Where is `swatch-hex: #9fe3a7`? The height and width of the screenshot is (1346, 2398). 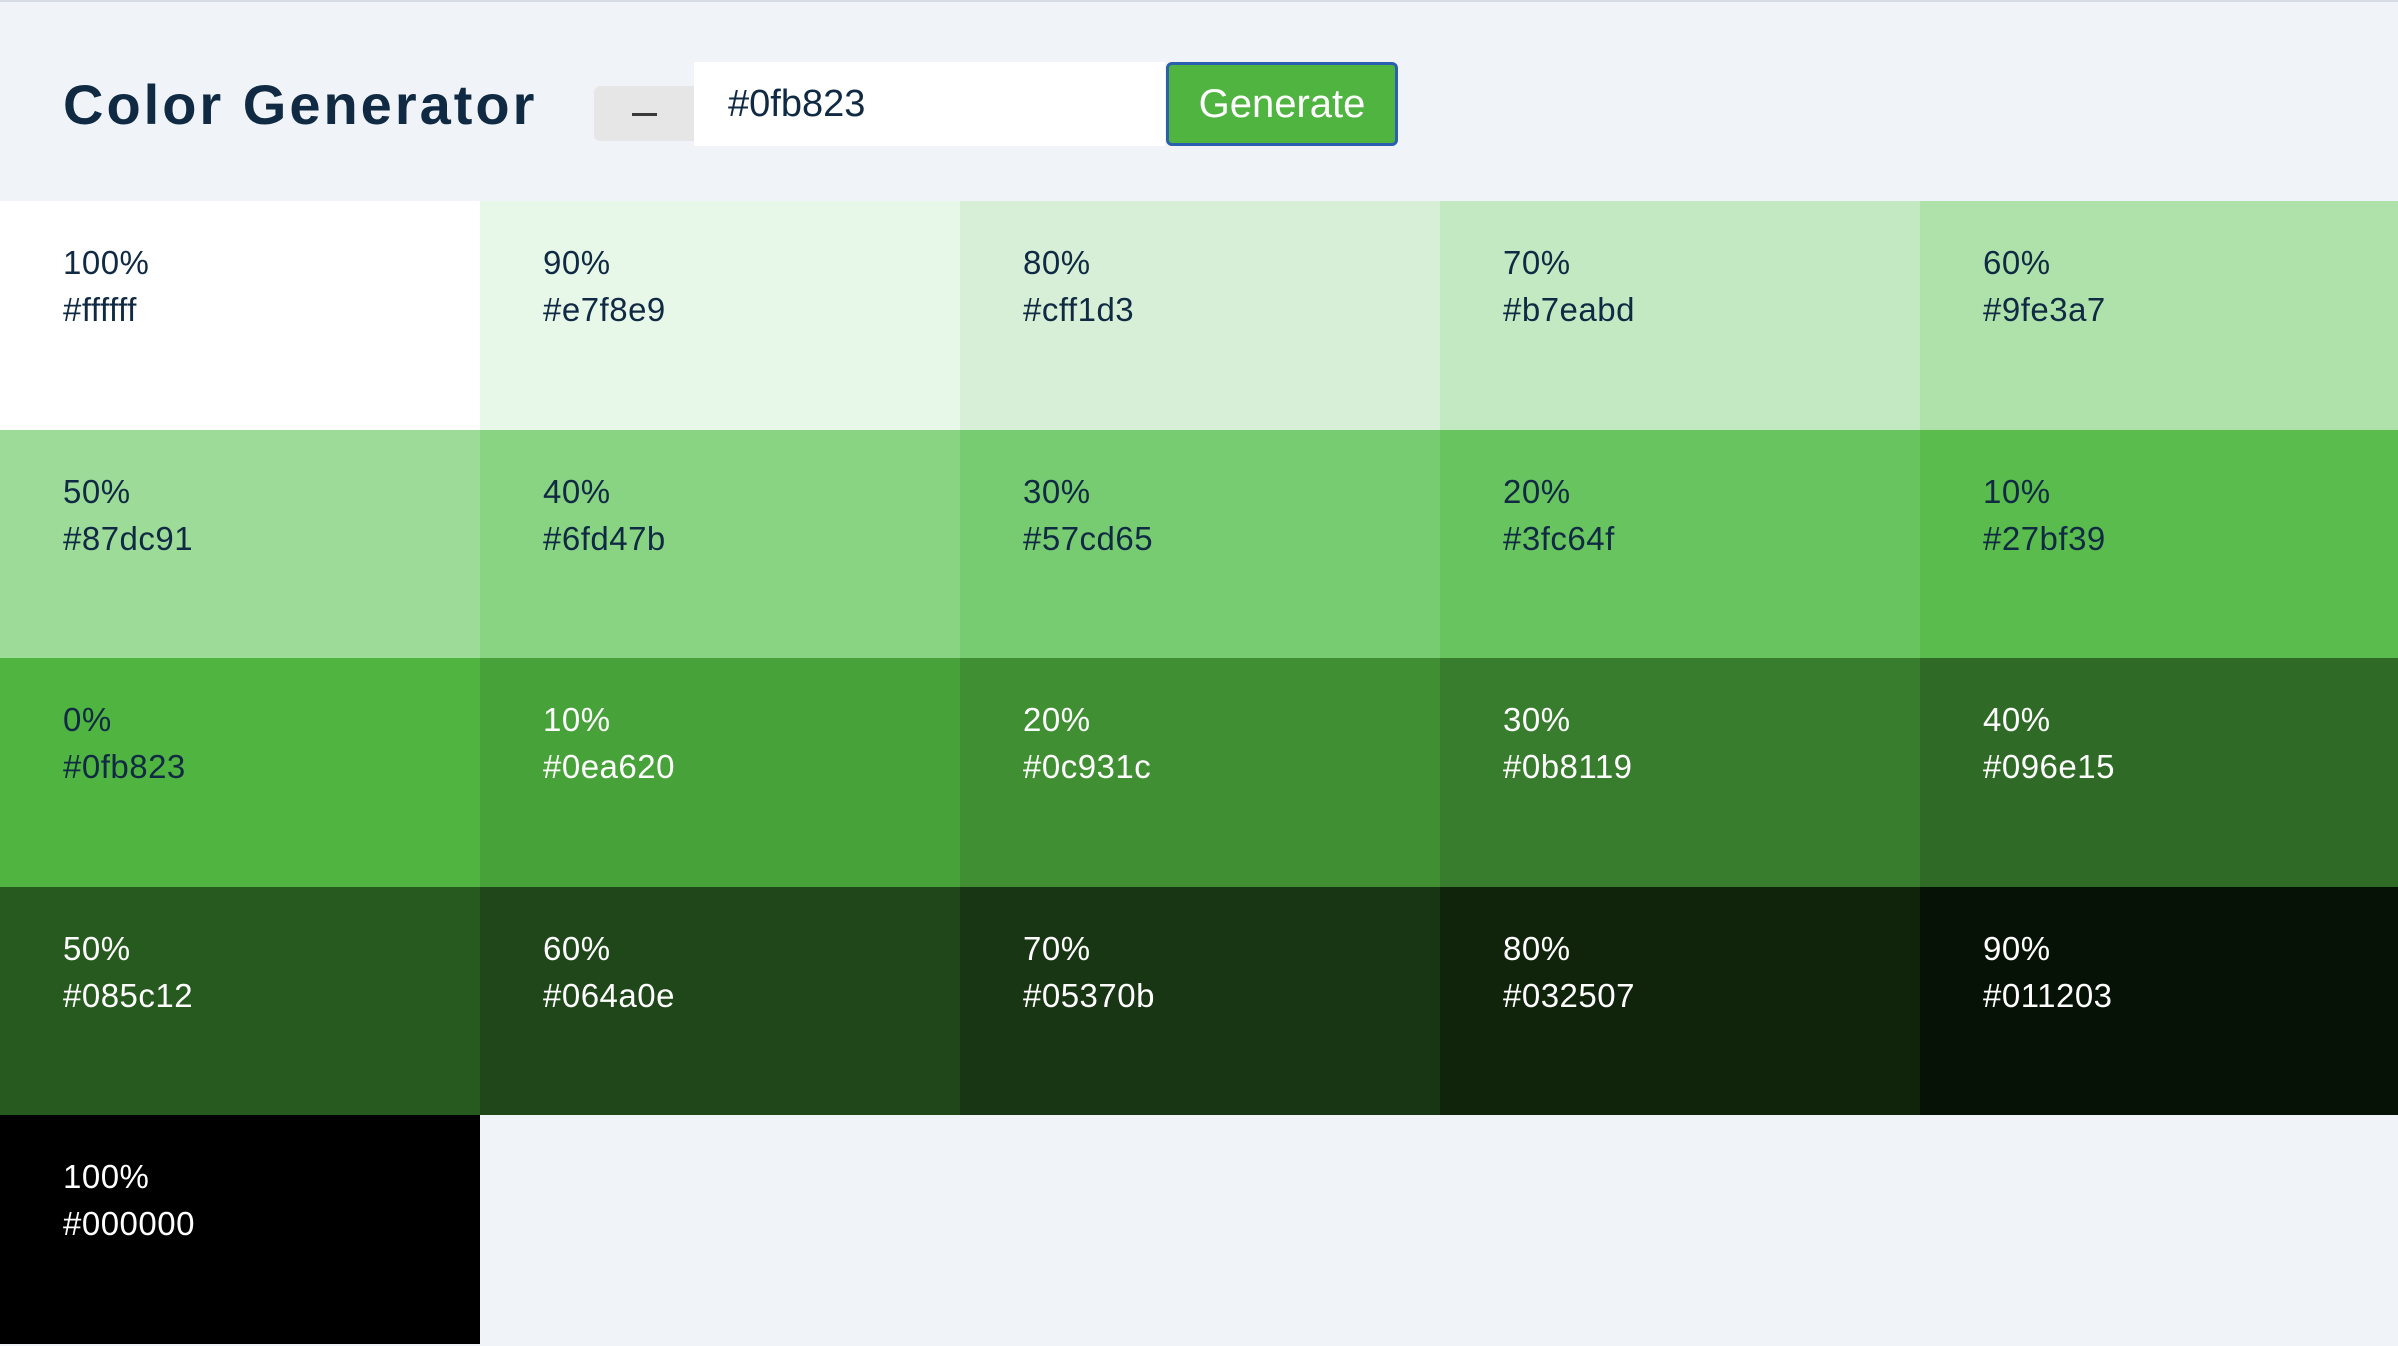
swatch-hex: #9fe3a7 is located at coordinates (2044, 309).